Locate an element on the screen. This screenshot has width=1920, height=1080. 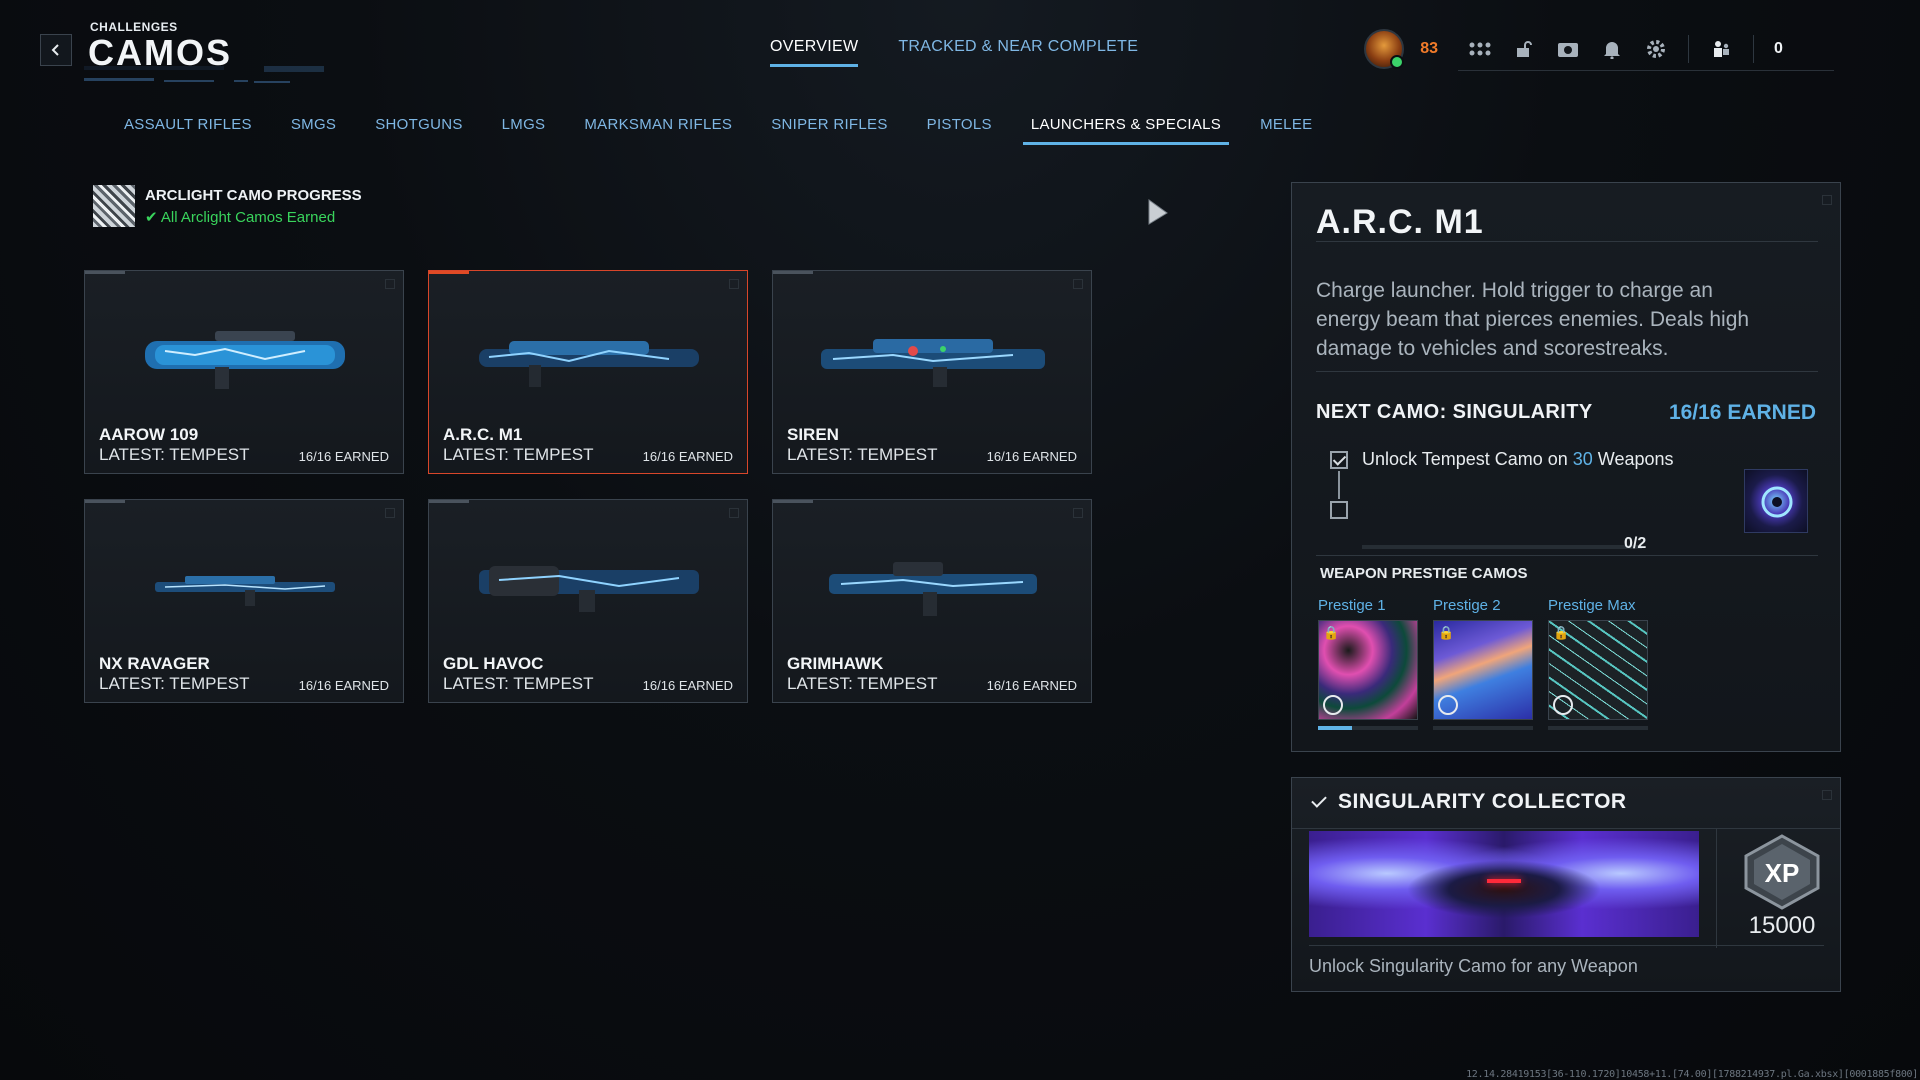
weapon-card-siren: SIREN LATEST: TEMPEST 16/16 EARNED is located at coordinates (932, 372).